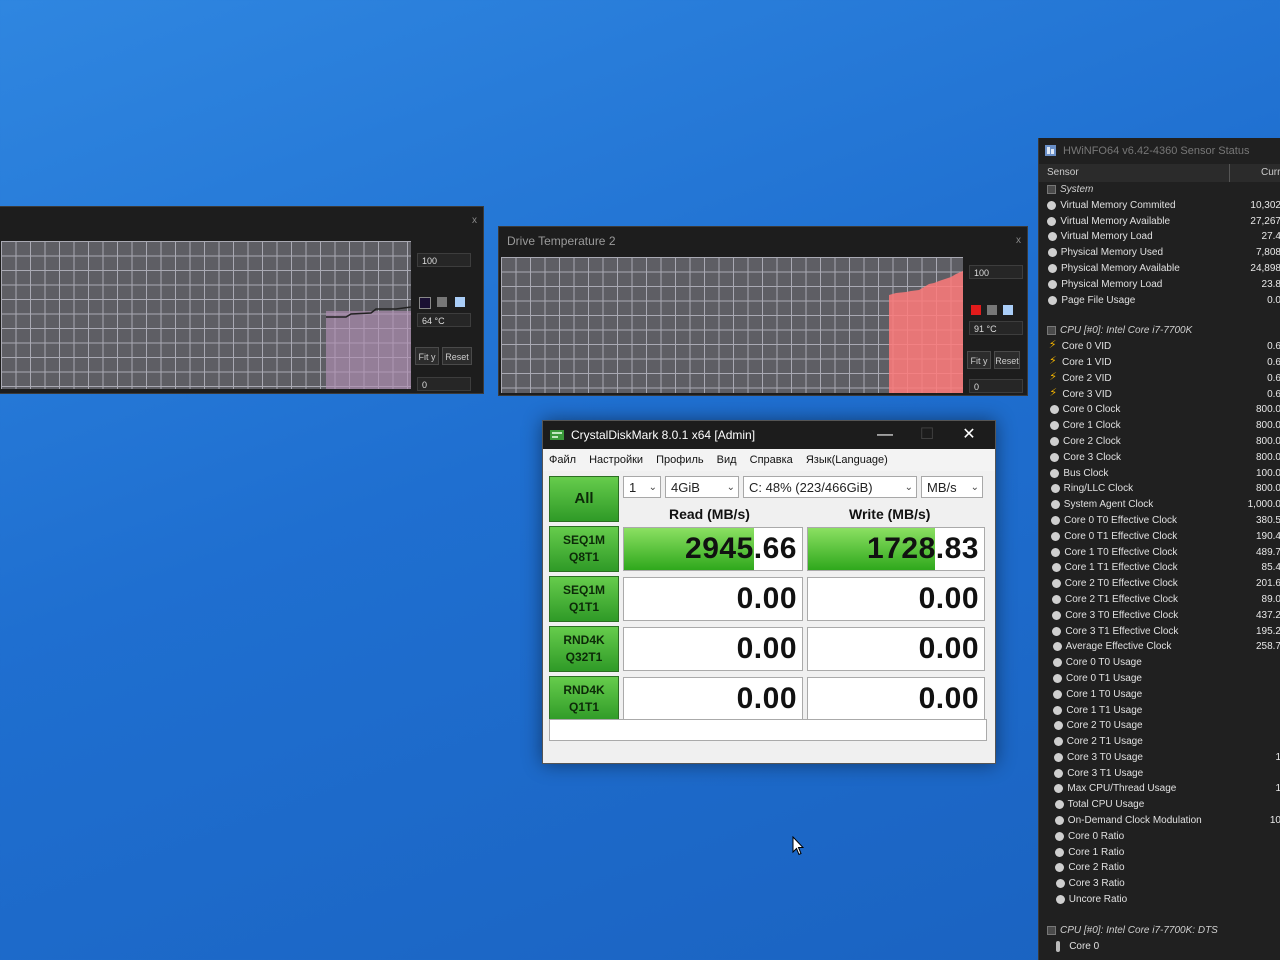  I want to click on menu-view: Вид, so click(727, 460).